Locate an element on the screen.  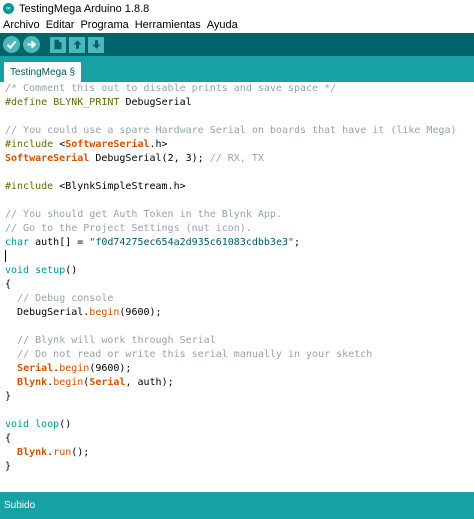
menu-ayuda: Ayuda is located at coordinates (222, 25).